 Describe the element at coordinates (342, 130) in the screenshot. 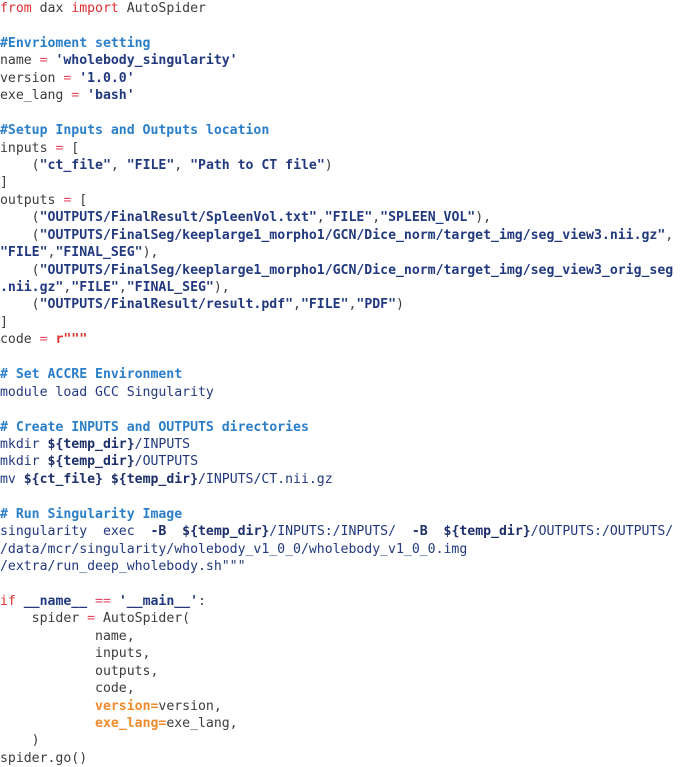

I see `code-line: #Setup Inputs and Outputs location` at that location.